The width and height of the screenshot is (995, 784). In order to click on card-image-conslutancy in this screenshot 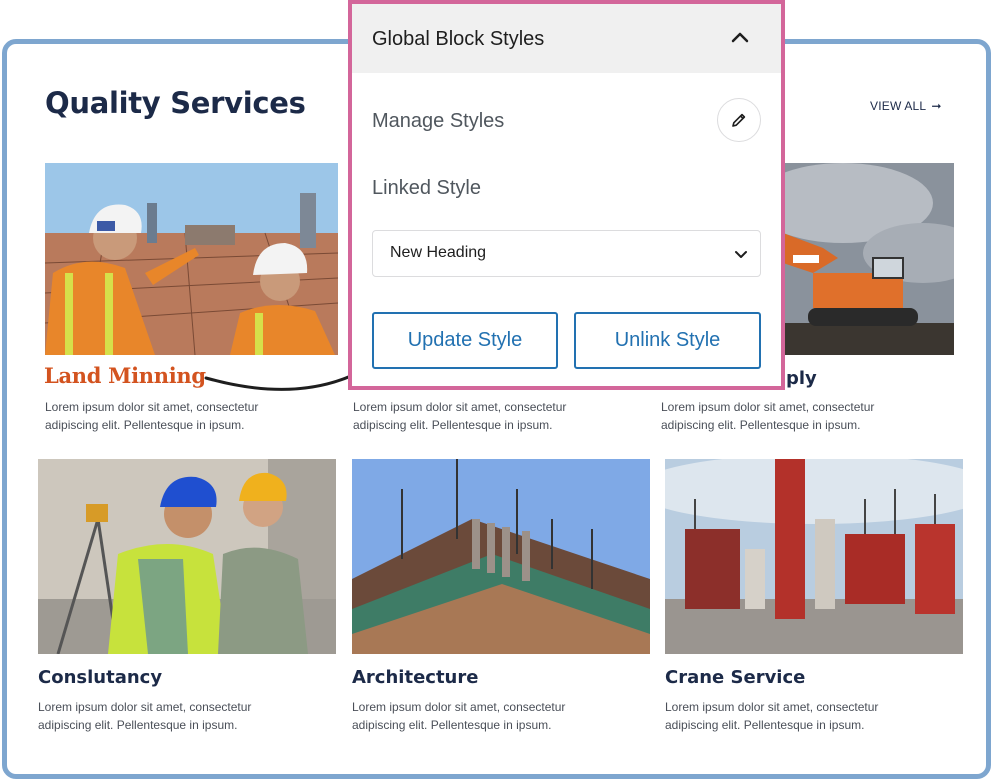, I will do `click(187, 556)`.